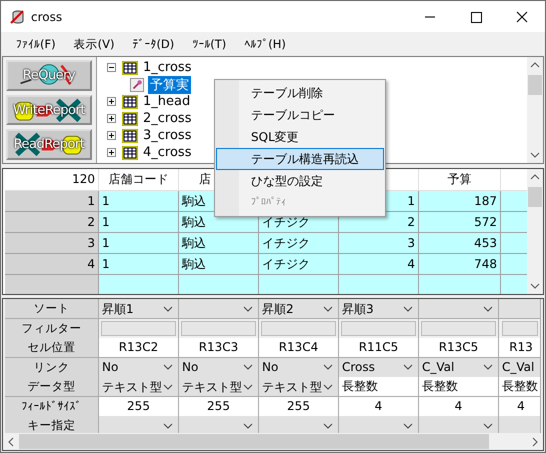 The width and height of the screenshot is (546, 453). What do you see at coordinates (219, 243) in the screenshot?
I see `table-cell: 駒込` at bounding box center [219, 243].